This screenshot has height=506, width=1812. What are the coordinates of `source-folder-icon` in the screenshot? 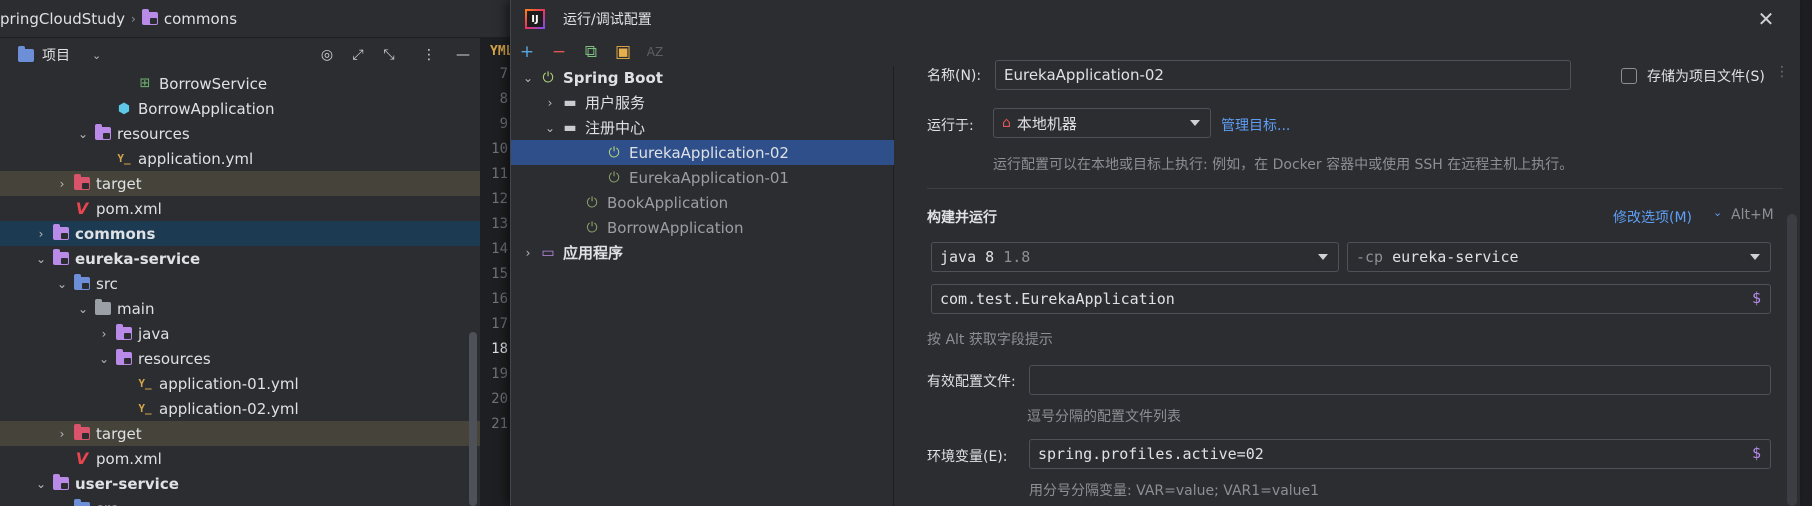 It's located at (82, 502).